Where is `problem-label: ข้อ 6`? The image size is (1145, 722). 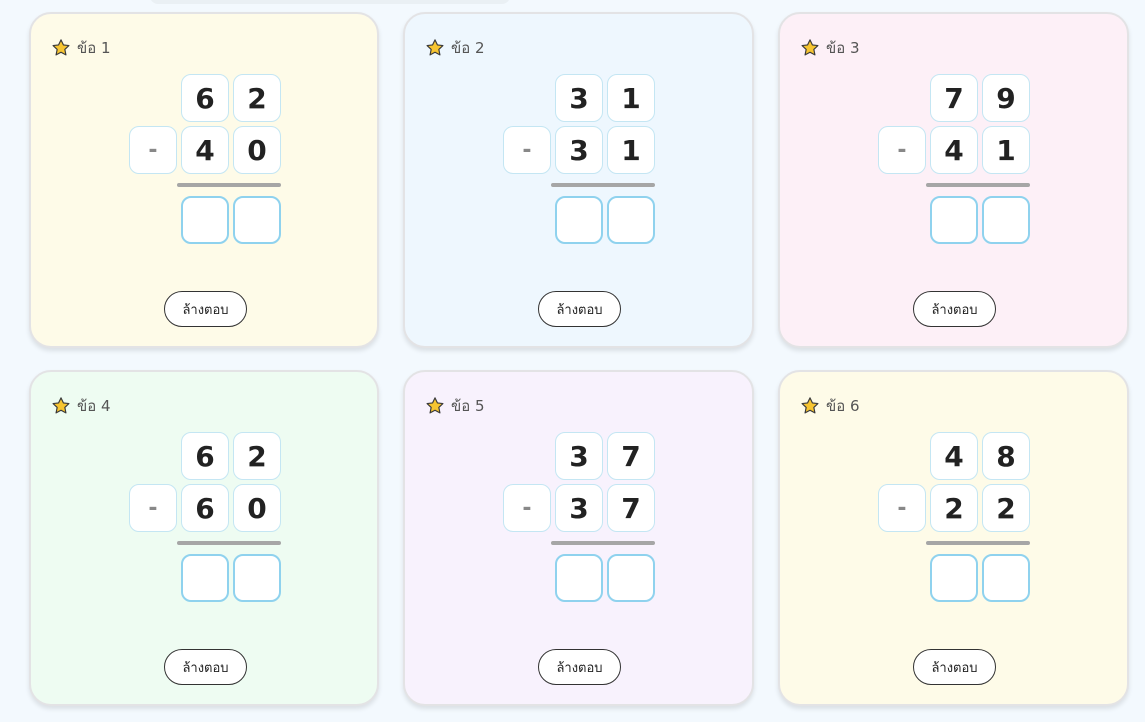
problem-label: ข้อ 6 is located at coordinates (843, 406).